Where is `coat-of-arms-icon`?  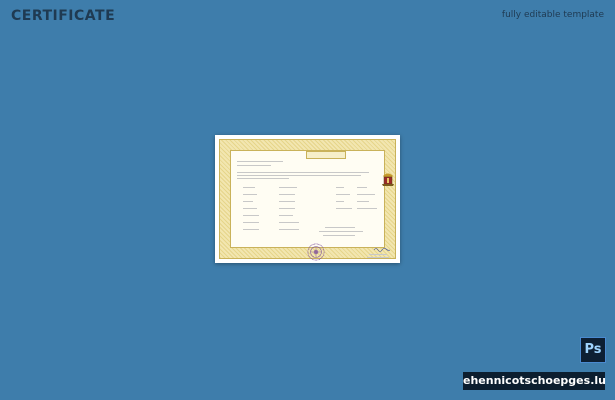
coat-of-arms-icon is located at coordinates (388, 179).